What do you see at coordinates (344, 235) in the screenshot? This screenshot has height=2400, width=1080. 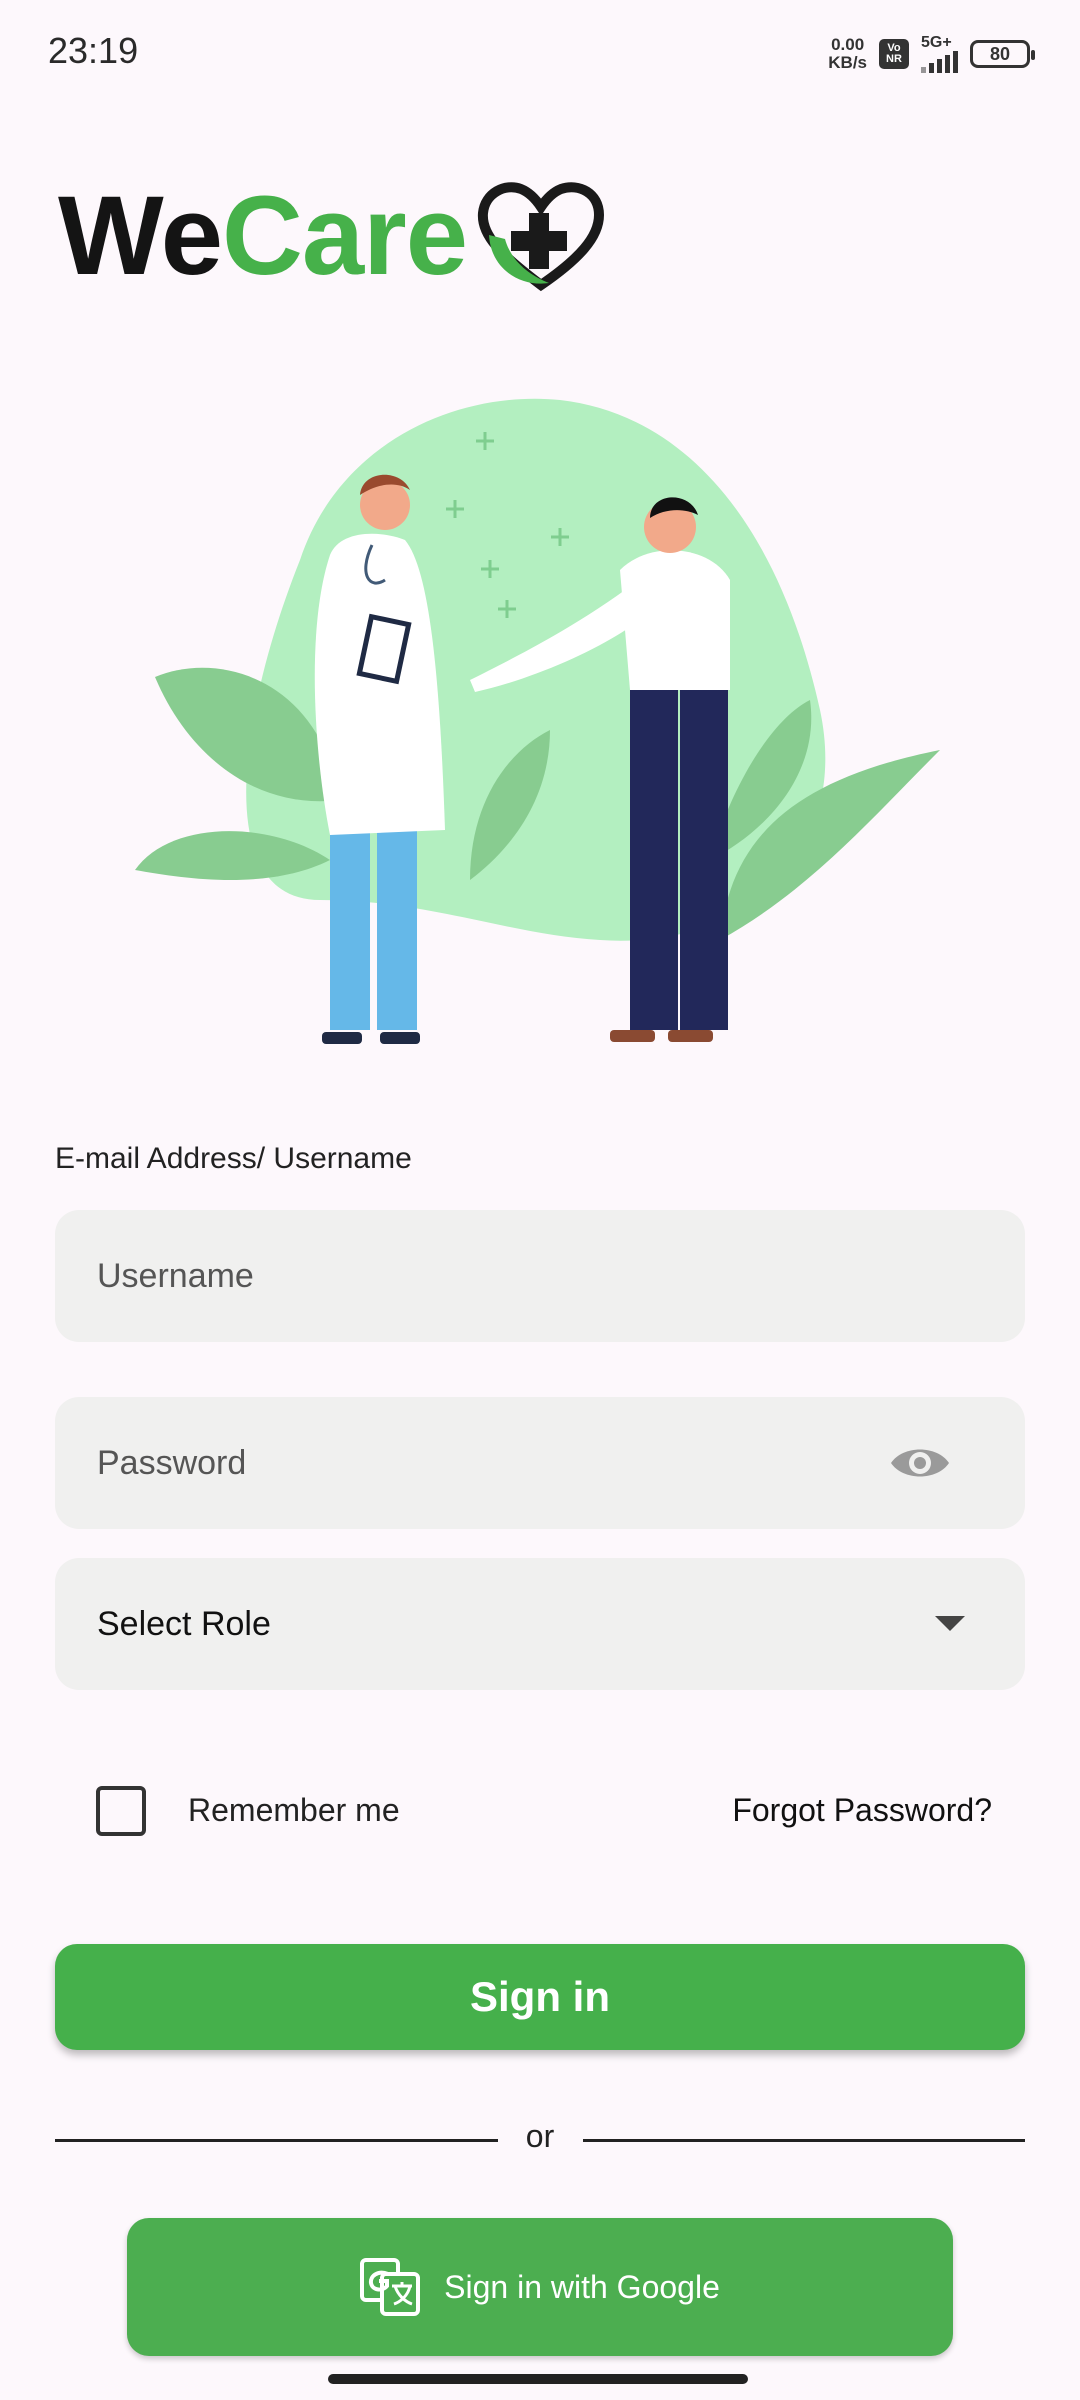 I see `logo-text-care: Care` at bounding box center [344, 235].